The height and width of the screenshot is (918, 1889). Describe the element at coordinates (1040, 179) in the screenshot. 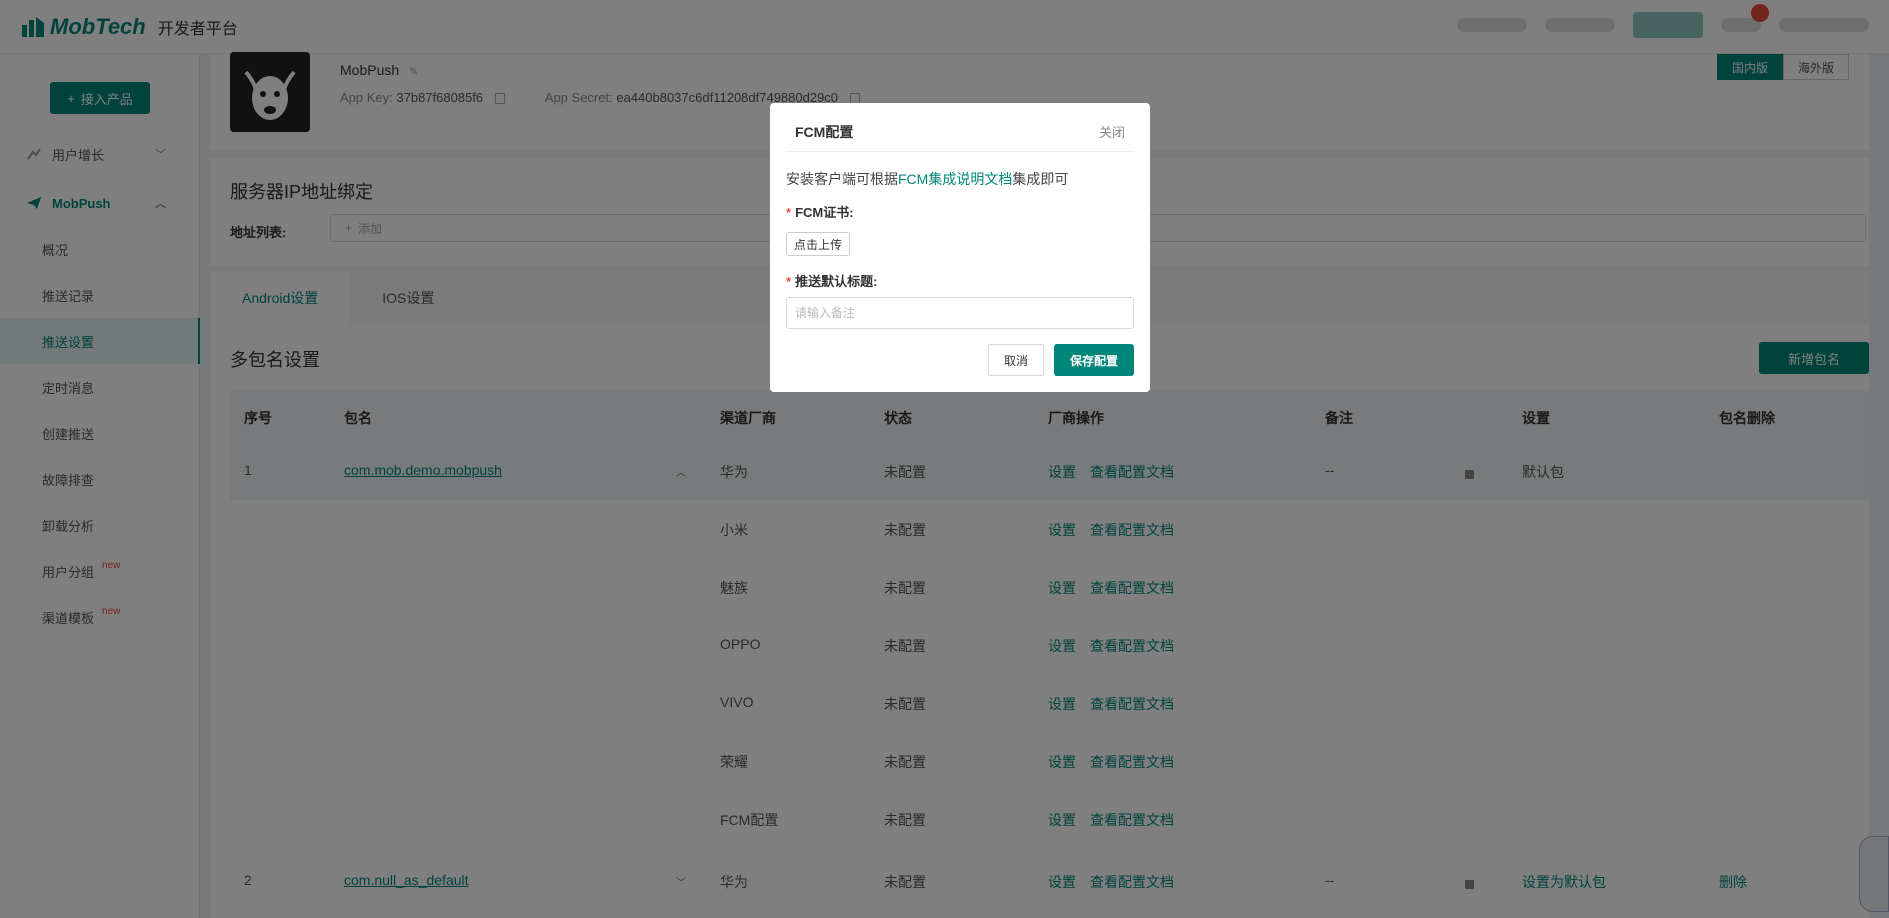

I see `desc-suffix: 集成即可` at that location.